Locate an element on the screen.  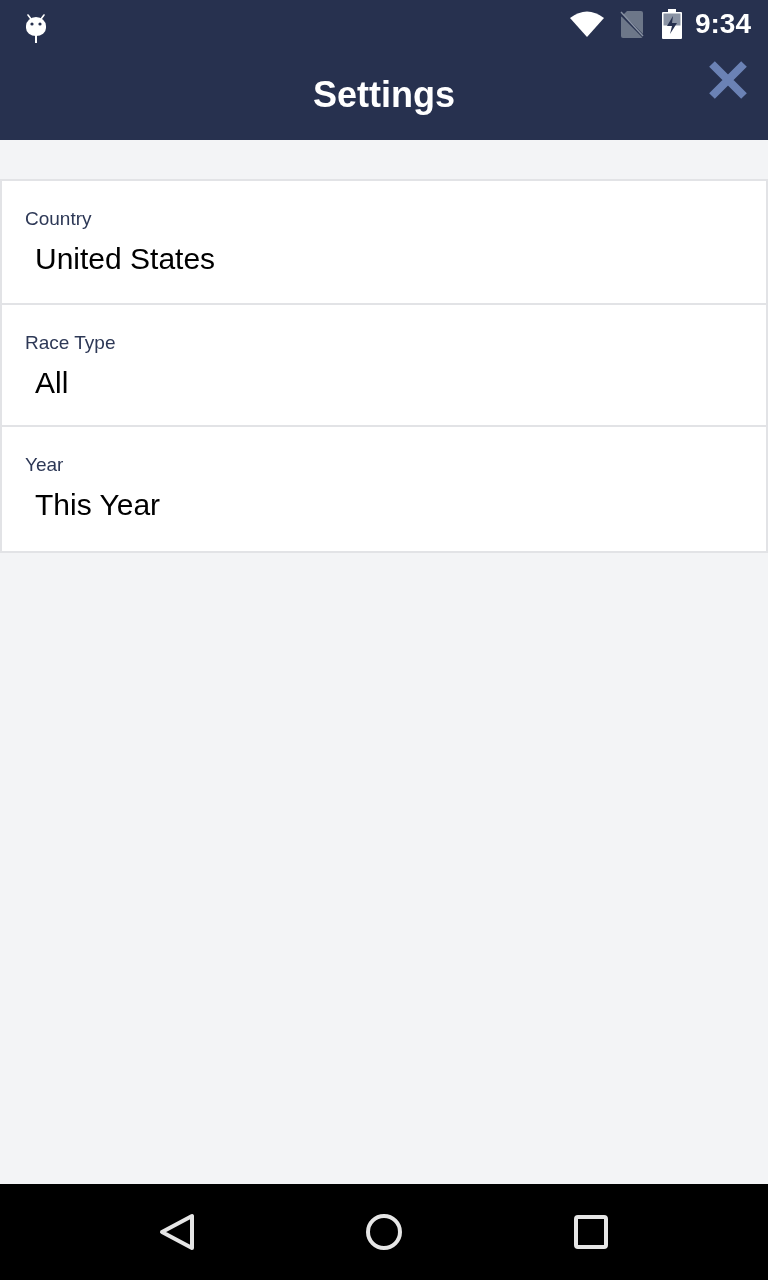
page-title: Settings is located at coordinates (384, 95).